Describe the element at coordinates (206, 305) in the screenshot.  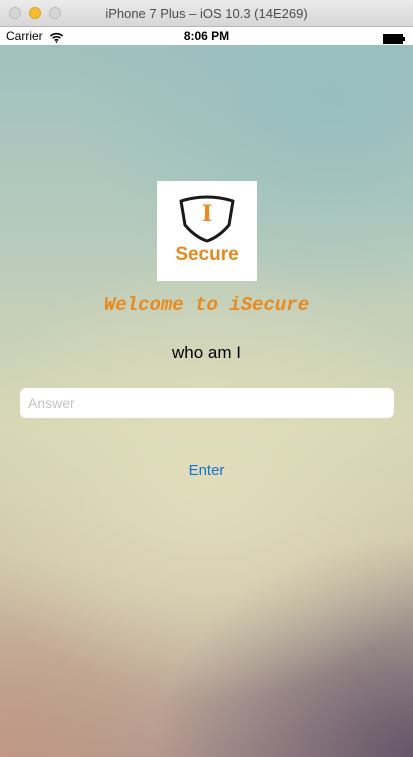
I see `welcome-title: Welcome to iSecure` at that location.